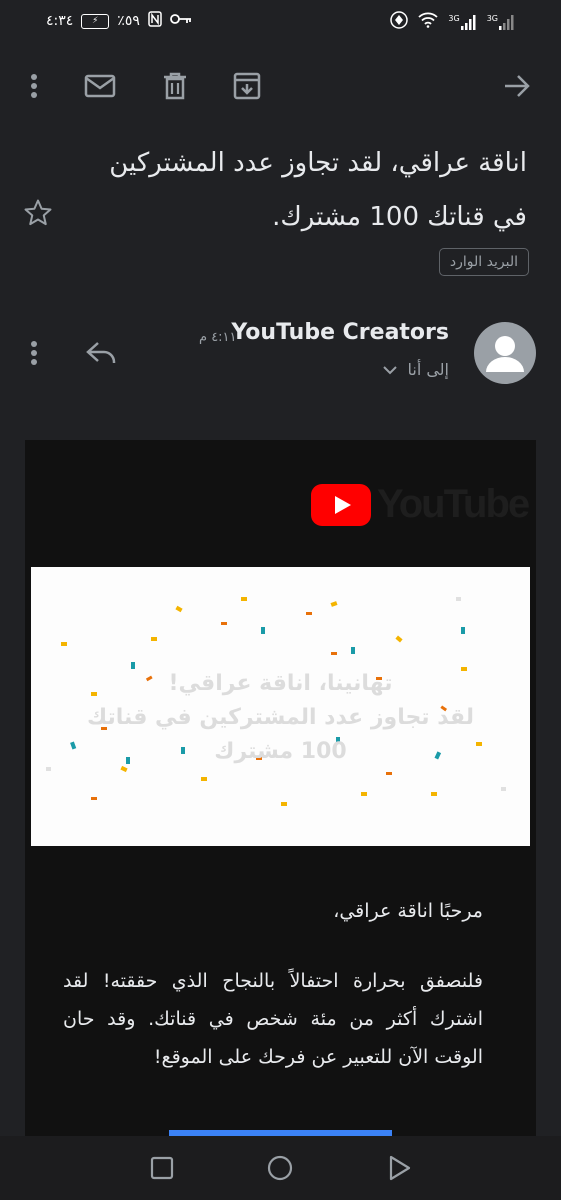 The image size is (561, 1200). Describe the element at coordinates (180, 21) in the screenshot. I see `key-icon` at that location.